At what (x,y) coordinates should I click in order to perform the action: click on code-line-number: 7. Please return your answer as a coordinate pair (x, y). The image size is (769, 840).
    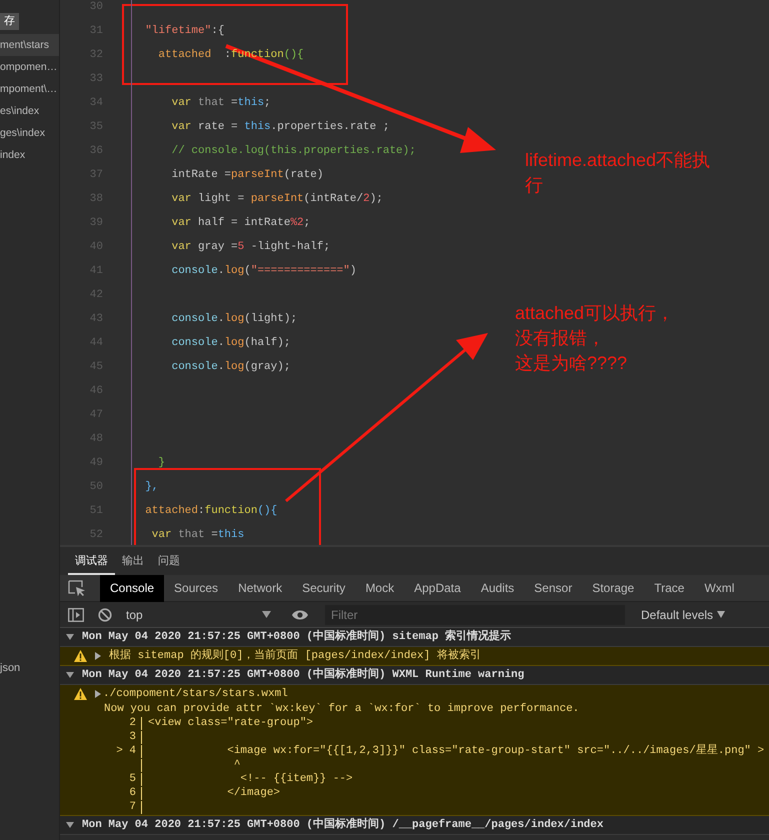
    Looking at the image, I should click on (132, 807).